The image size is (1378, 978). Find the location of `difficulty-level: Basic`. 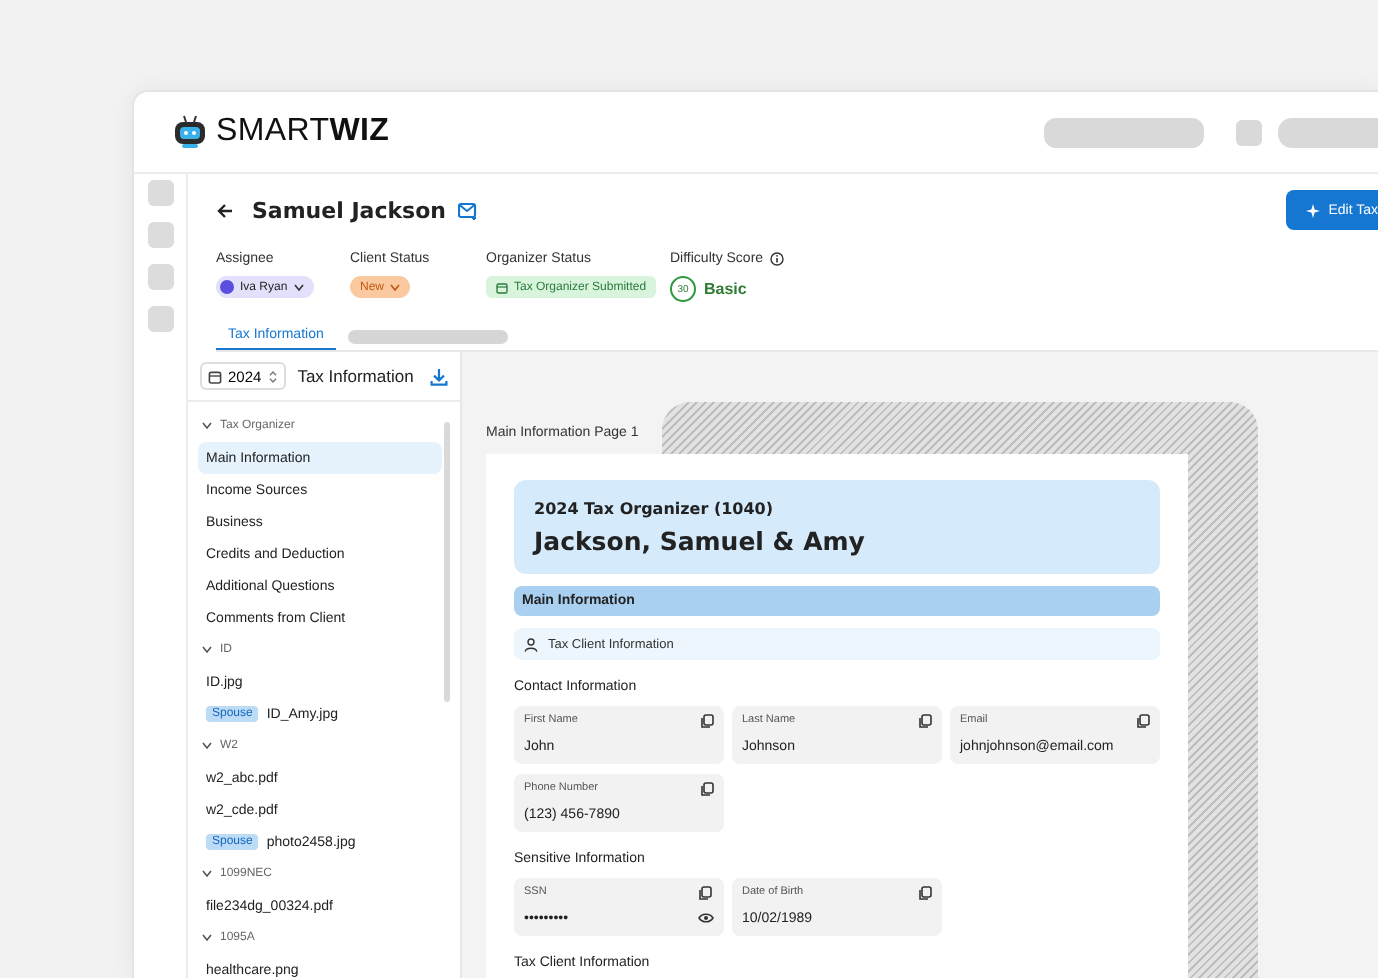

difficulty-level: Basic is located at coordinates (725, 289).